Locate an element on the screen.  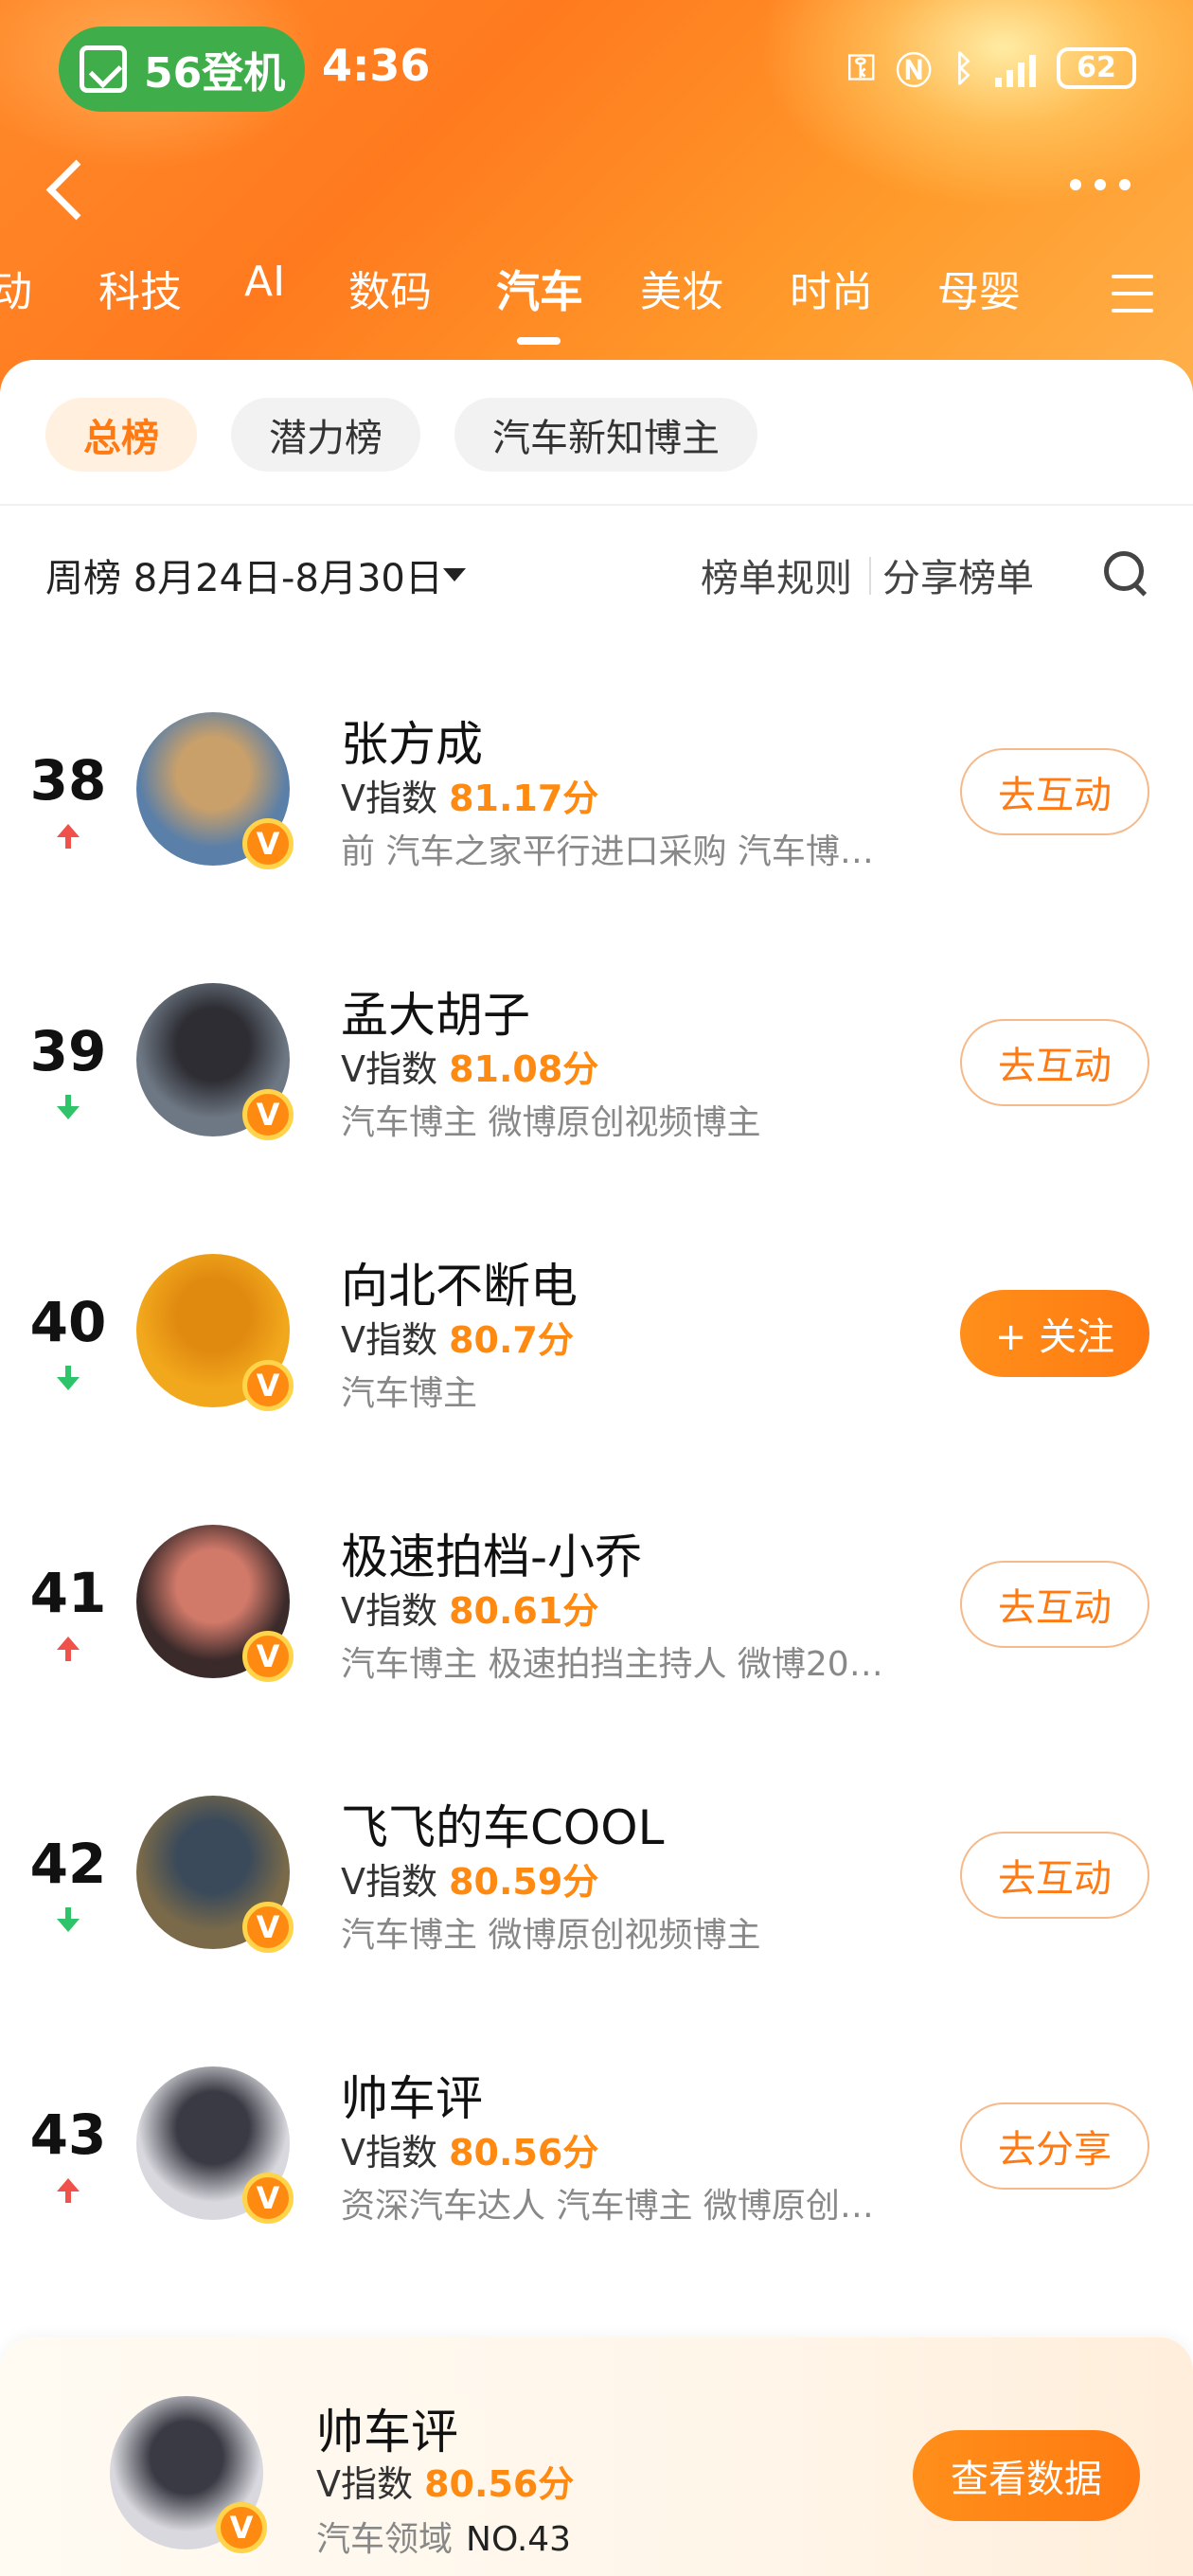
category-tabs: 动 科技 AI 数码 汽车 美妆 时尚 母婴 is located at coordinates (596, 300).